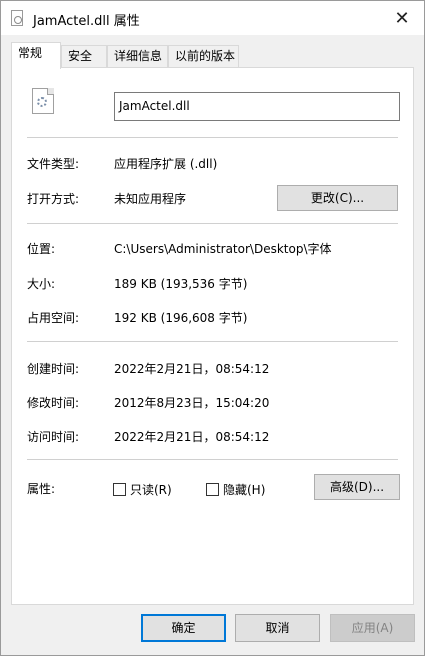 This screenshot has height=656, width=425. Describe the element at coordinates (277, 628) in the screenshot. I see `cancel-button: 取消` at that location.